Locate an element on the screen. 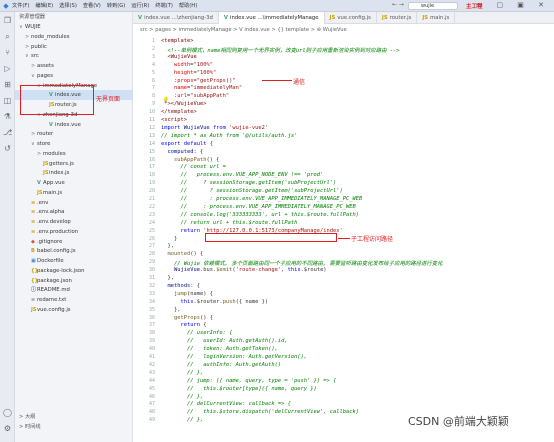 The image size is (554, 442). annotation-arrow is located at coordinates (277, 80).